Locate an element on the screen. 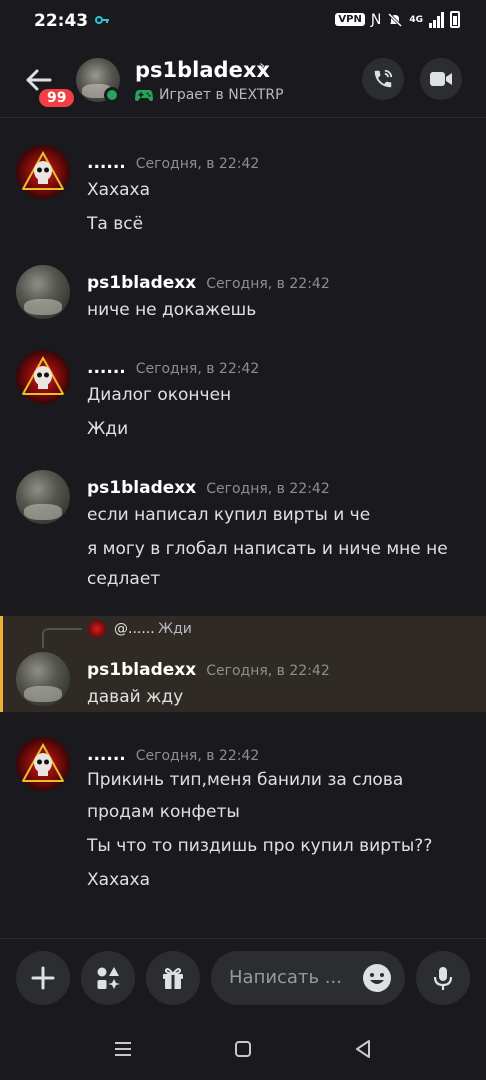 The height and width of the screenshot is (1080, 486). message-text: Жди is located at coordinates (108, 429).